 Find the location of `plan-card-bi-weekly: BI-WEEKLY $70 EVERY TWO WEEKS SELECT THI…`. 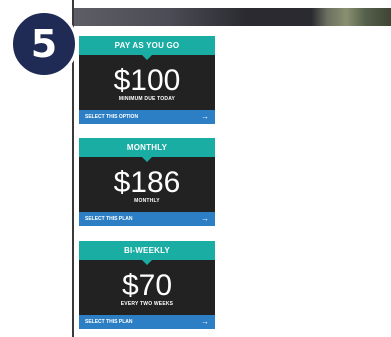

plan-card-bi-weekly: BI-WEEKLY $70 EVERY TWO WEEKS SELECT THI… is located at coordinates (147, 285).